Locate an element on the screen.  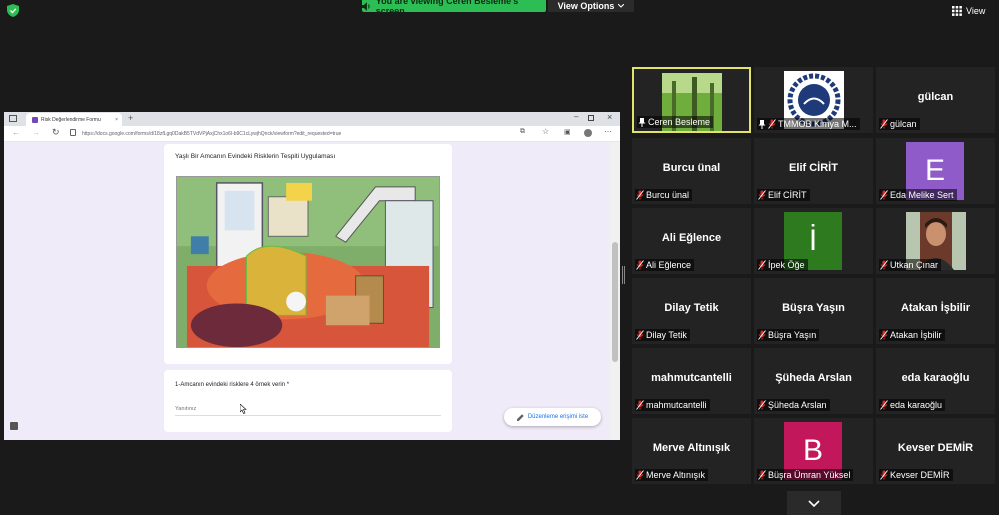
participant-name: Ceren Besleme is located at coordinates (679, 122).